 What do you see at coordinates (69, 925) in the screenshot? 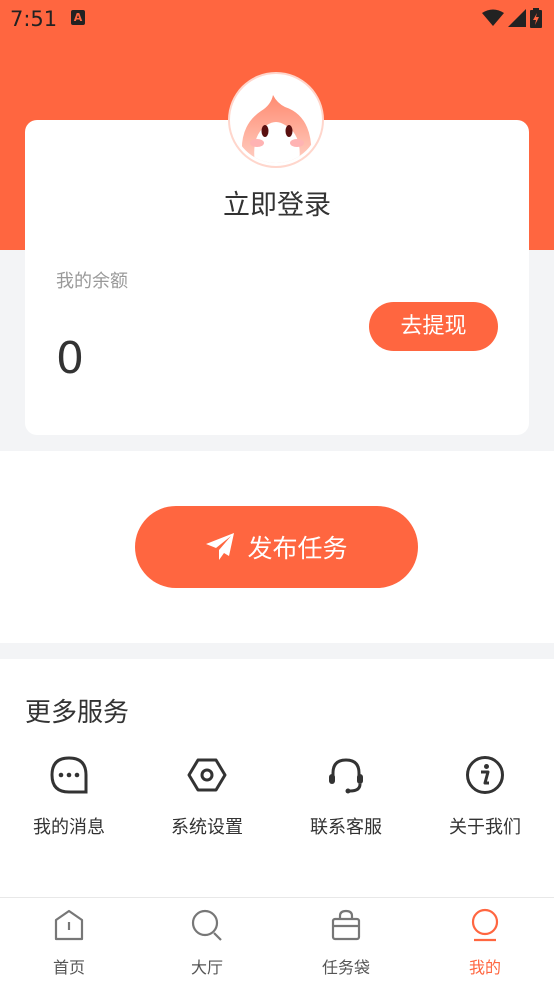
I see `home-icon` at bounding box center [69, 925].